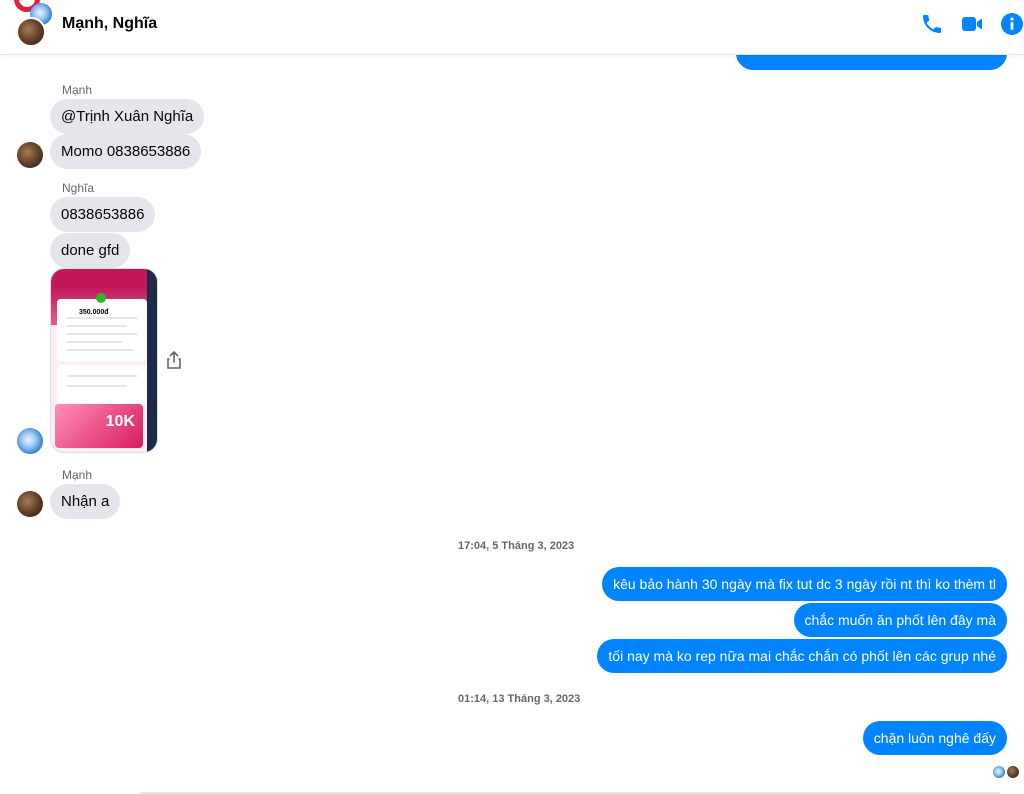  Describe the element at coordinates (152, 360) in the screenshot. I see `attachment-sidebar` at that location.